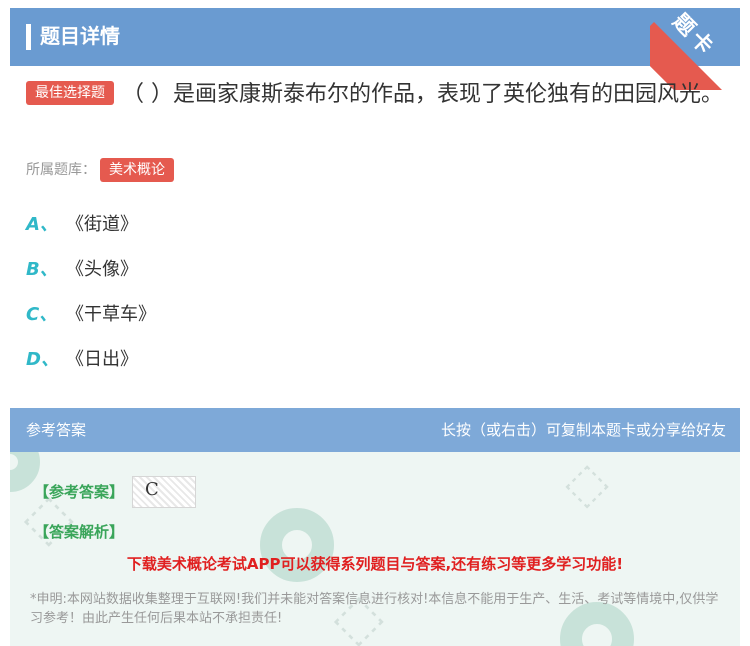 The width and height of the screenshot is (750, 646). What do you see at coordinates (152, 489) in the screenshot?
I see `answer-value: C` at bounding box center [152, 489].